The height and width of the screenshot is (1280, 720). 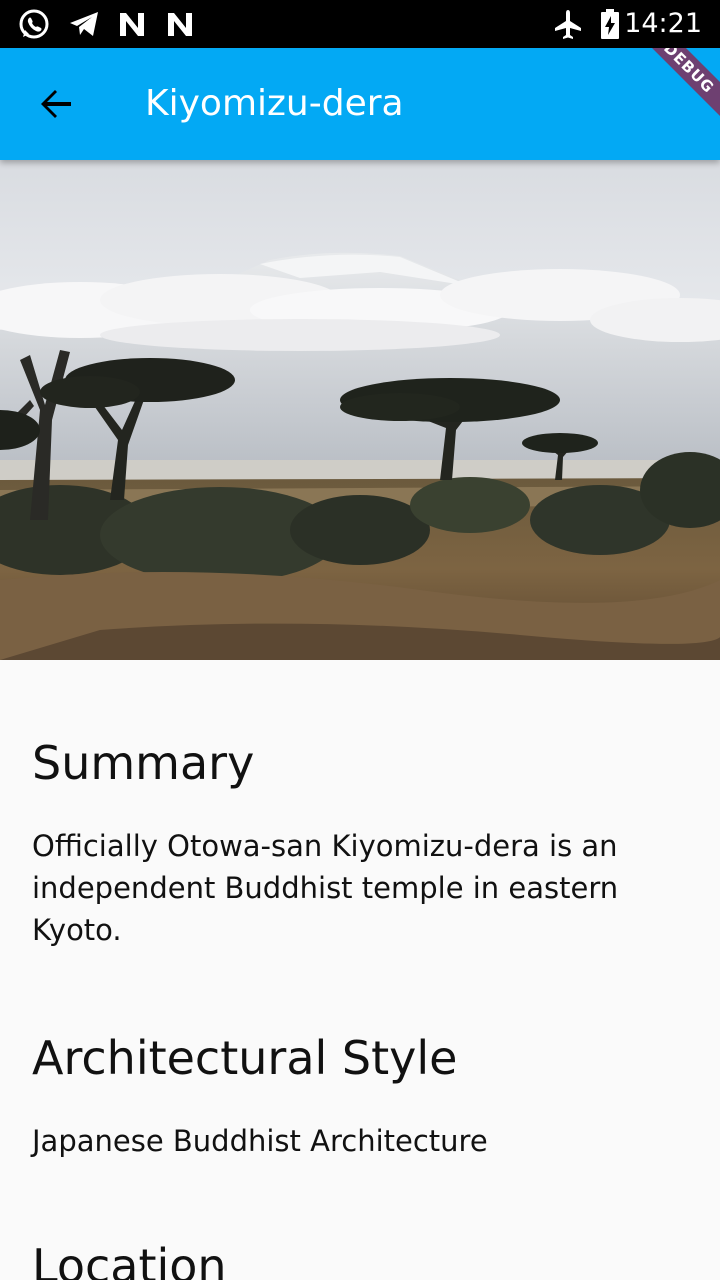 I want to click on debug-banner: DEBUG, so click(x=673, y=89).